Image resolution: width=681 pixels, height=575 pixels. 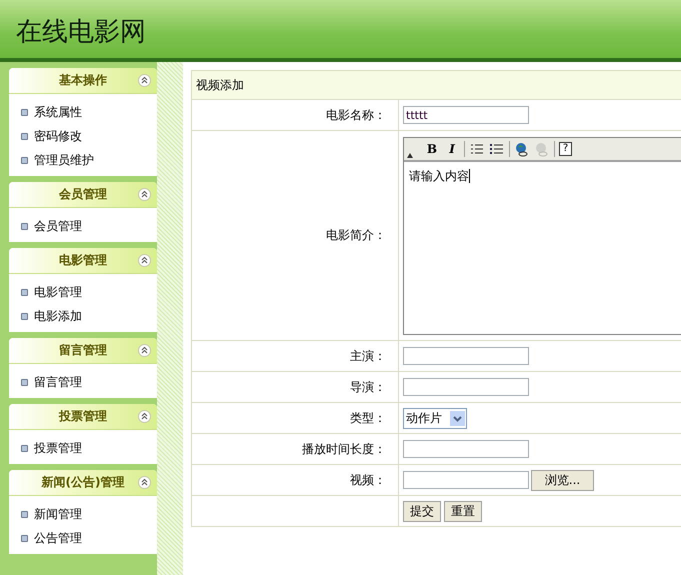 What do you see at coordinates (81, 32) in the screenshot?
I see `site-title: 在线电影网` at bounding box center [81, 32].